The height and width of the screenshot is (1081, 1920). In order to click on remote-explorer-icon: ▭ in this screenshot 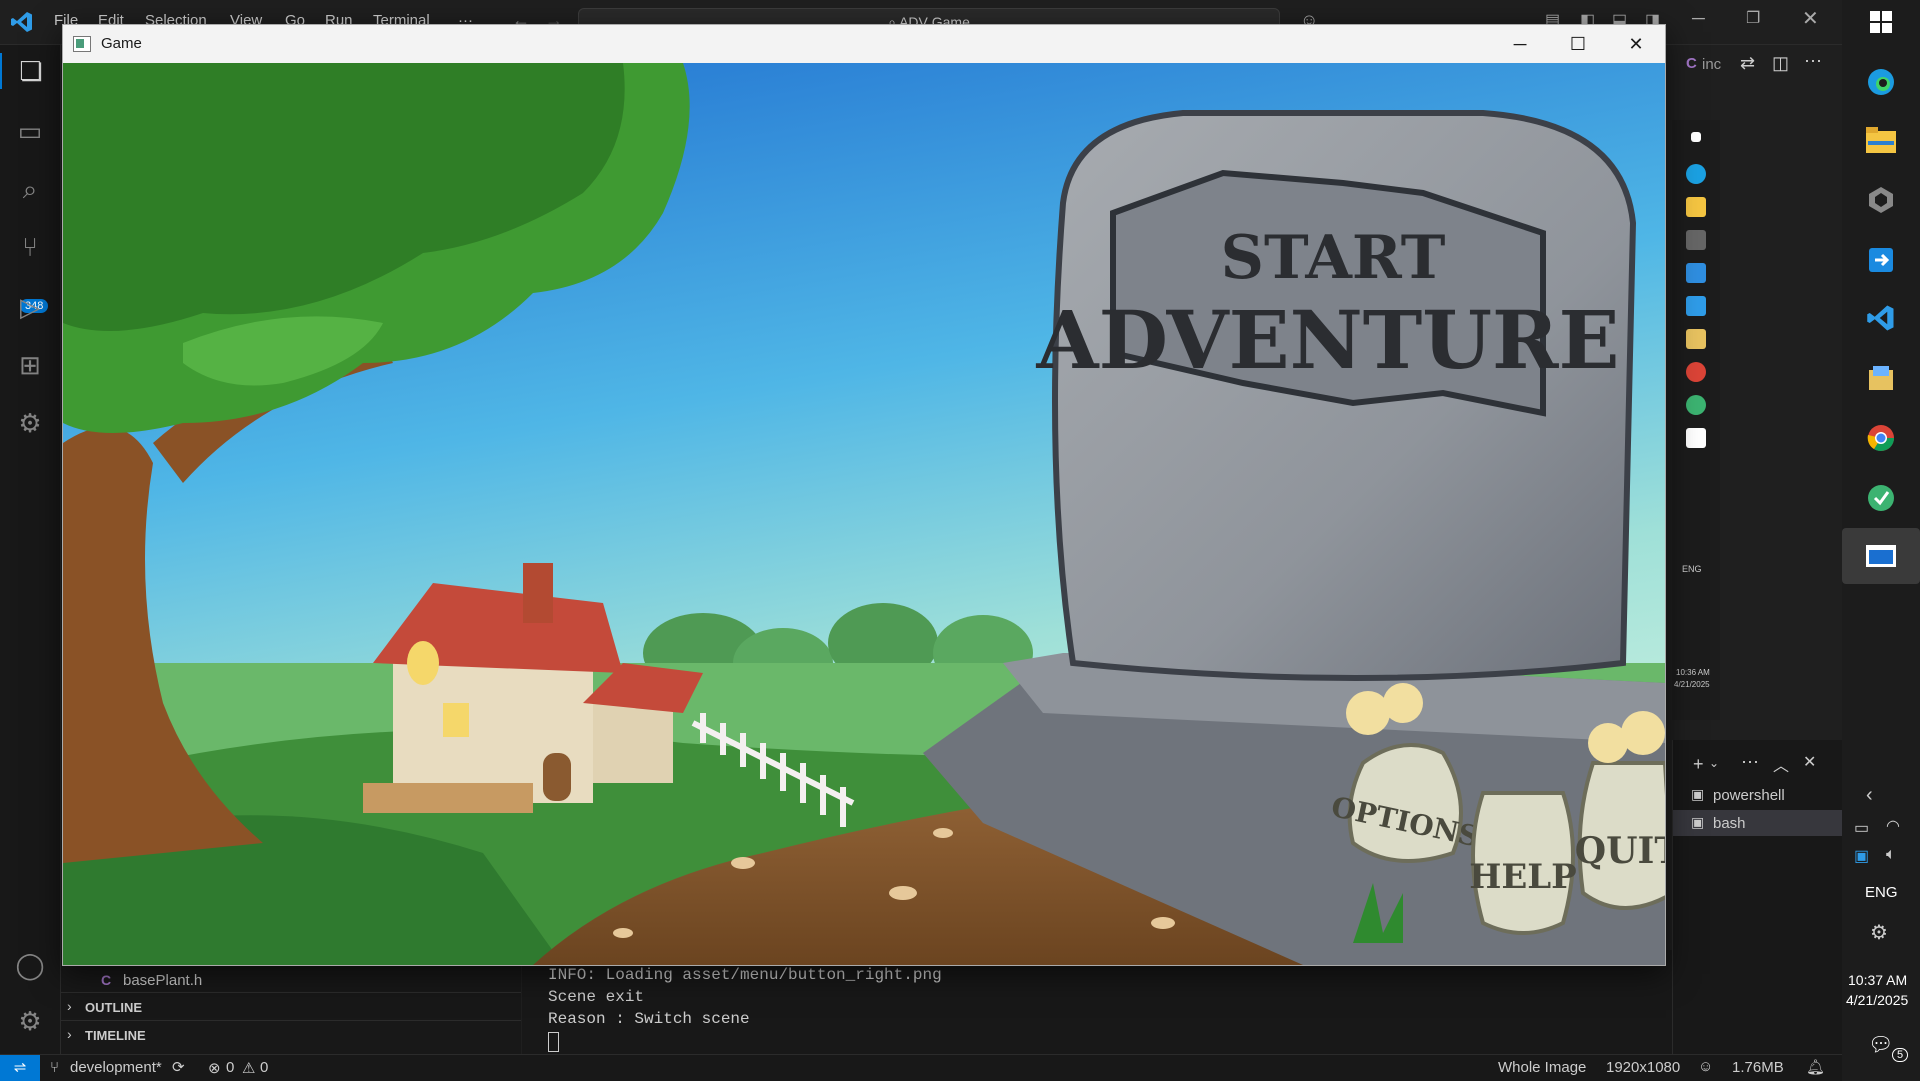, I will do `click(30, 131)`.